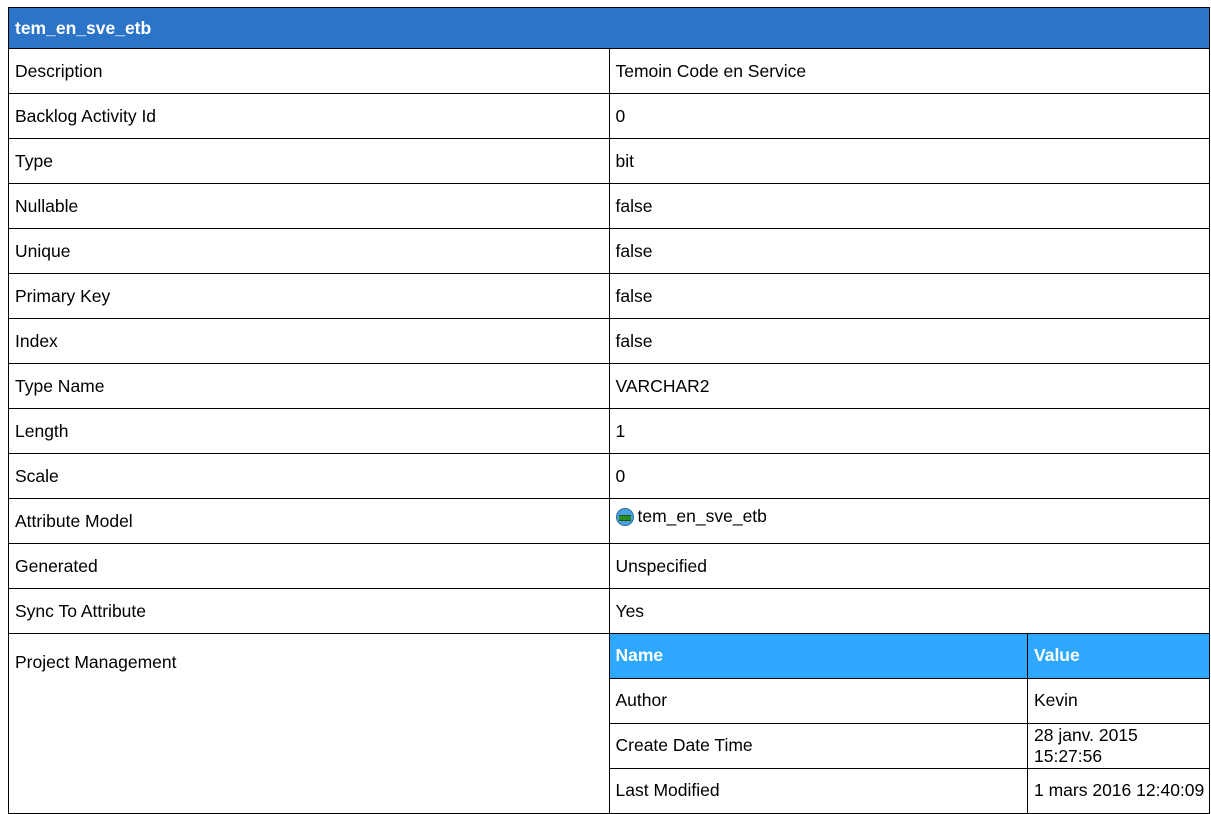  I want to click on table-row: Length 1, so click(609, 431).